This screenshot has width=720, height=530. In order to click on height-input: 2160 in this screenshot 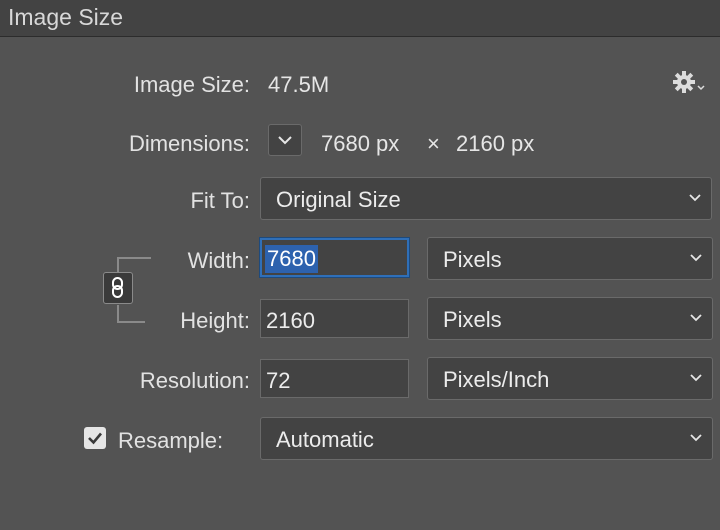, I will do `click(334, 318)`.